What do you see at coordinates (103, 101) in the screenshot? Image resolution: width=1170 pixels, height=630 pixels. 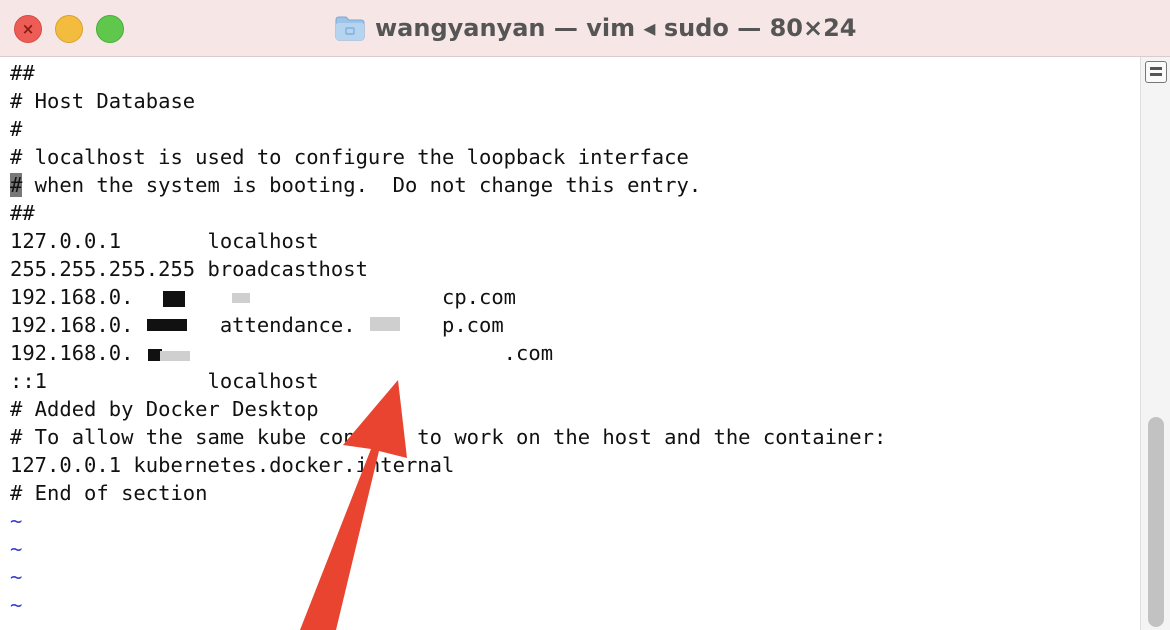 I see `editor-line: # Host Database` at bounding box center [103, 101].